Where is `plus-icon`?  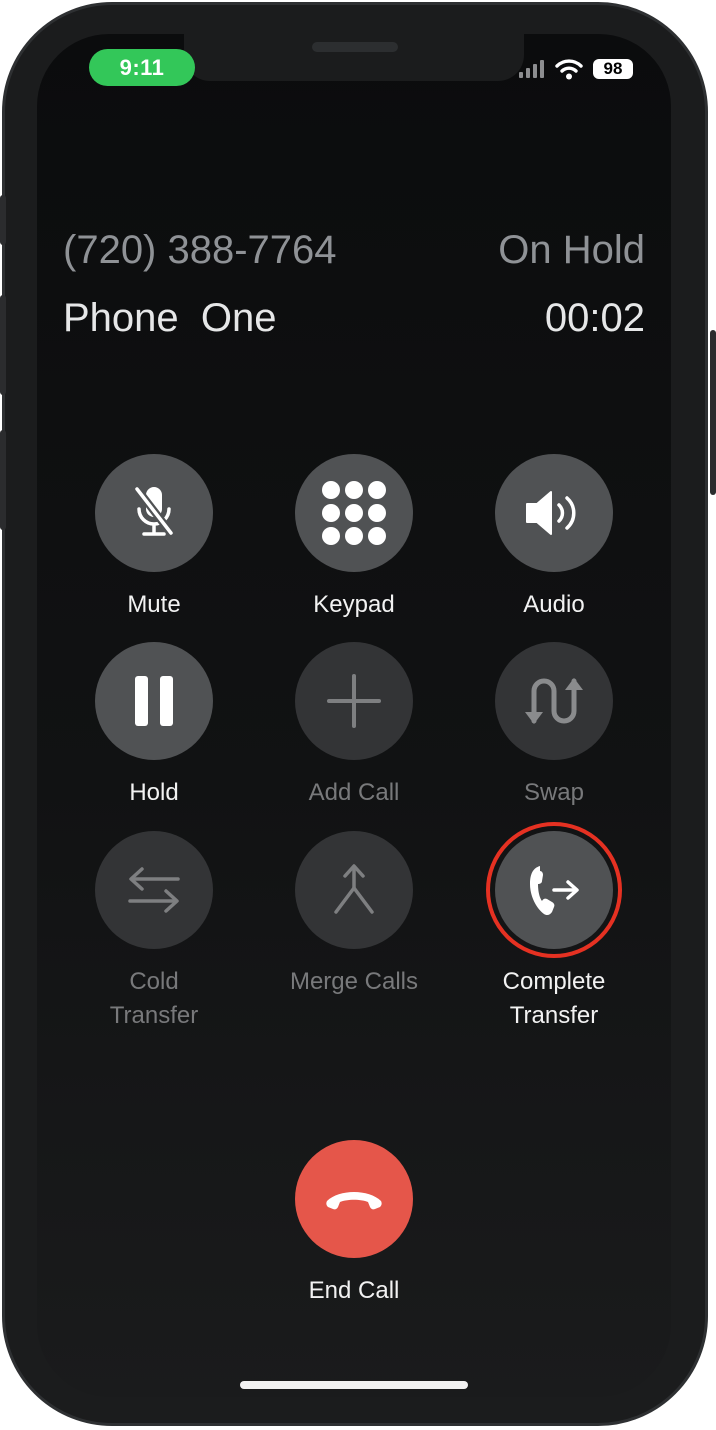 plus-icon is located at coordinates (354, 701).